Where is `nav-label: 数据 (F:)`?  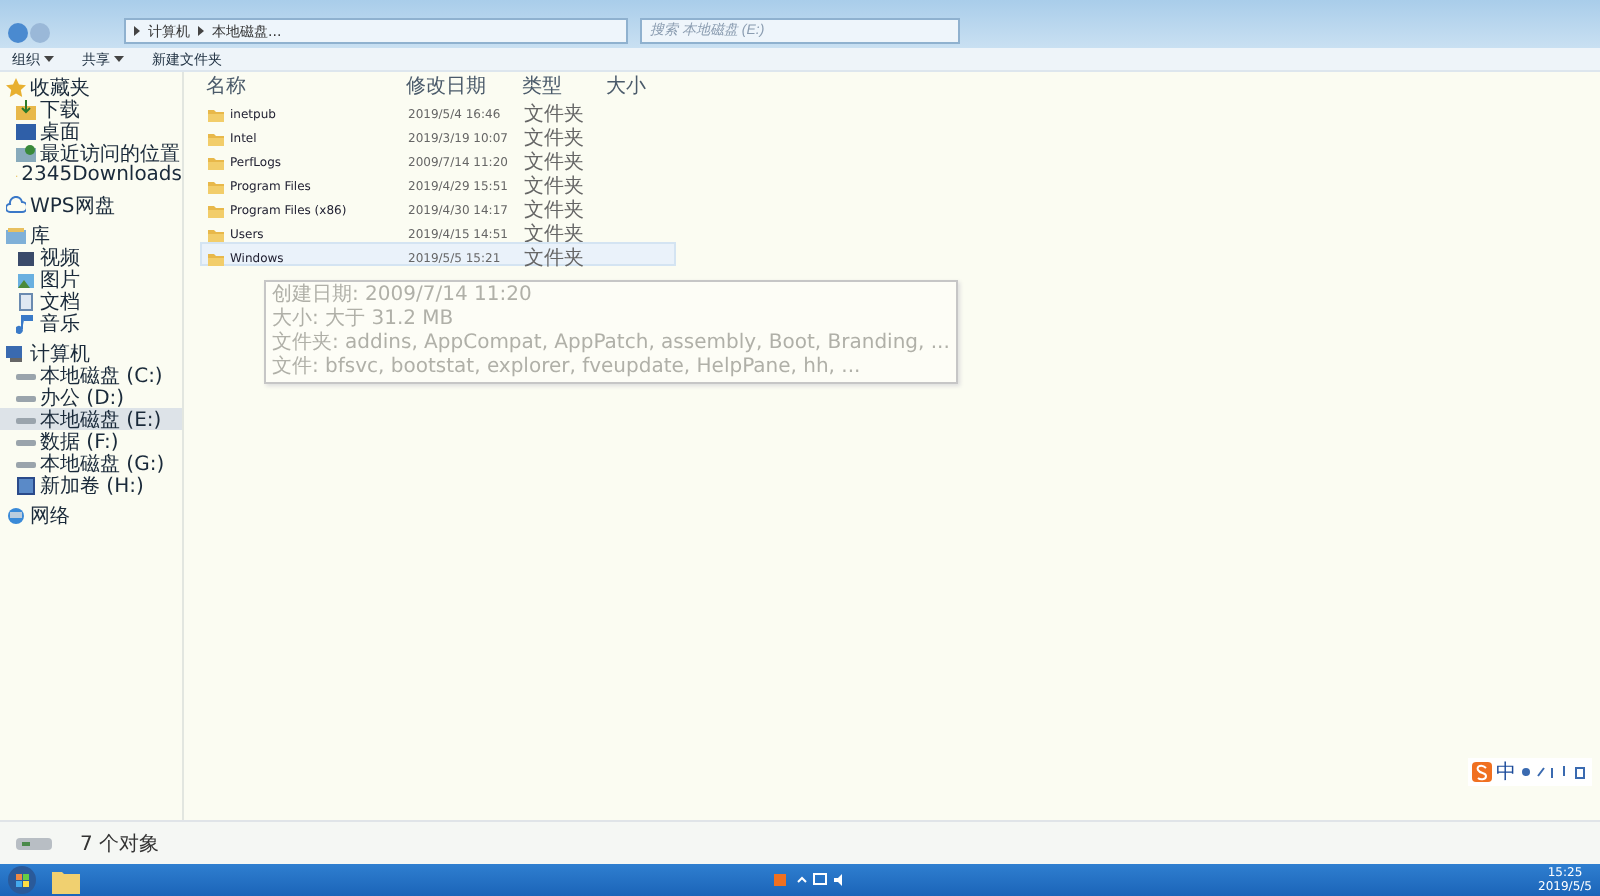
nav-label: 数据 (F:) is located at coordinates (79, 440).